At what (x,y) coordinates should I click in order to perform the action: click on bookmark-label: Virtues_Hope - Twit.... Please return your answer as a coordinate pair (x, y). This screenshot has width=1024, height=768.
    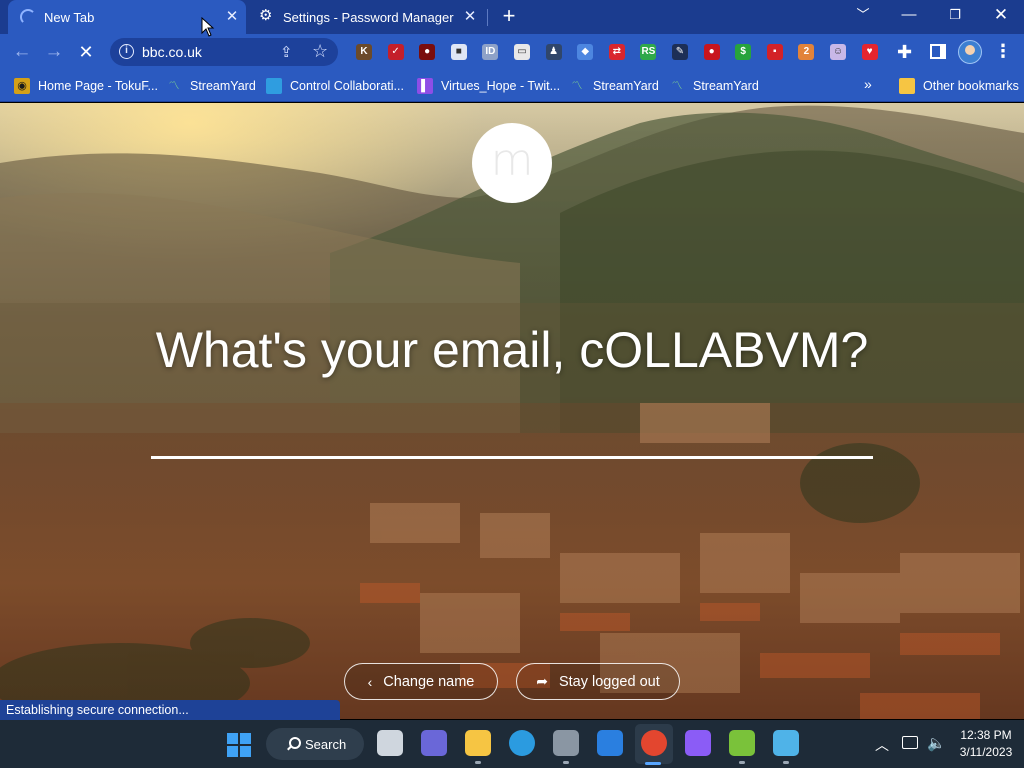
    Looking at the image, I should click on (501, 86).